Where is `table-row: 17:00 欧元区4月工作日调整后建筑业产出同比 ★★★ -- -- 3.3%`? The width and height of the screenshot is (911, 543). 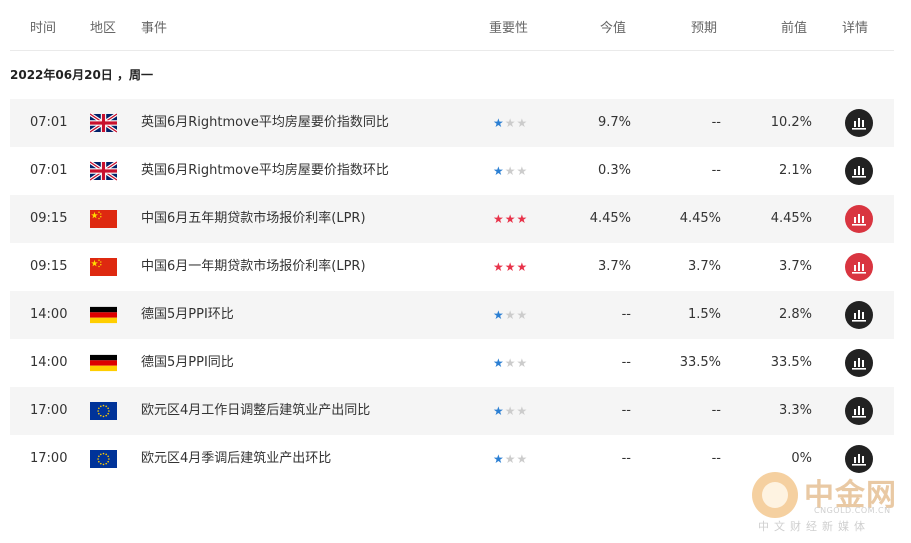 table-row: 17:00 欧元区4月工作日调整后建筑业产出同比 ★★★ -- -- 3.3% is located at coordinates (452, 411).